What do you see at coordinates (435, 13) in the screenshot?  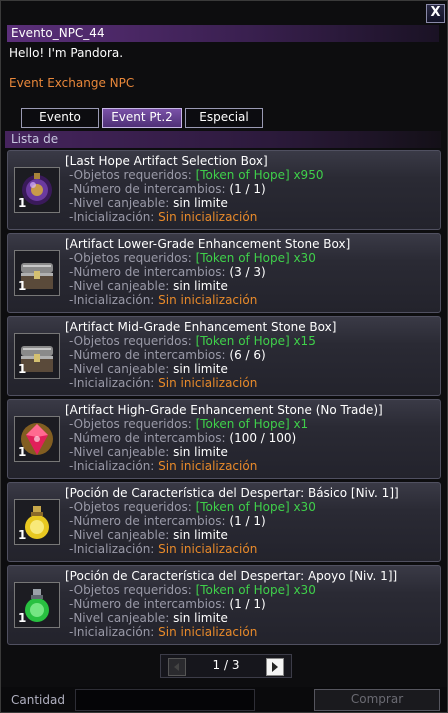 I see `close-icon: X` at bounding box center [435, 13].